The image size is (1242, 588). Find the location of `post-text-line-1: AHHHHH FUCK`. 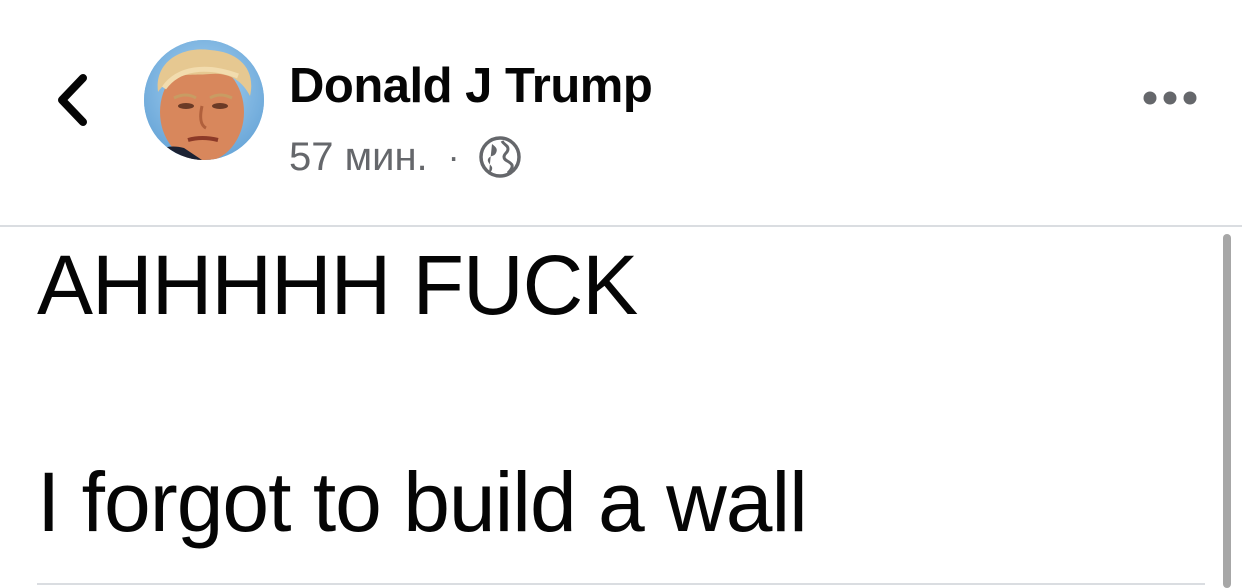

post-text-line-1: AHHHHH FUCK is located at coordinates (337, 285).